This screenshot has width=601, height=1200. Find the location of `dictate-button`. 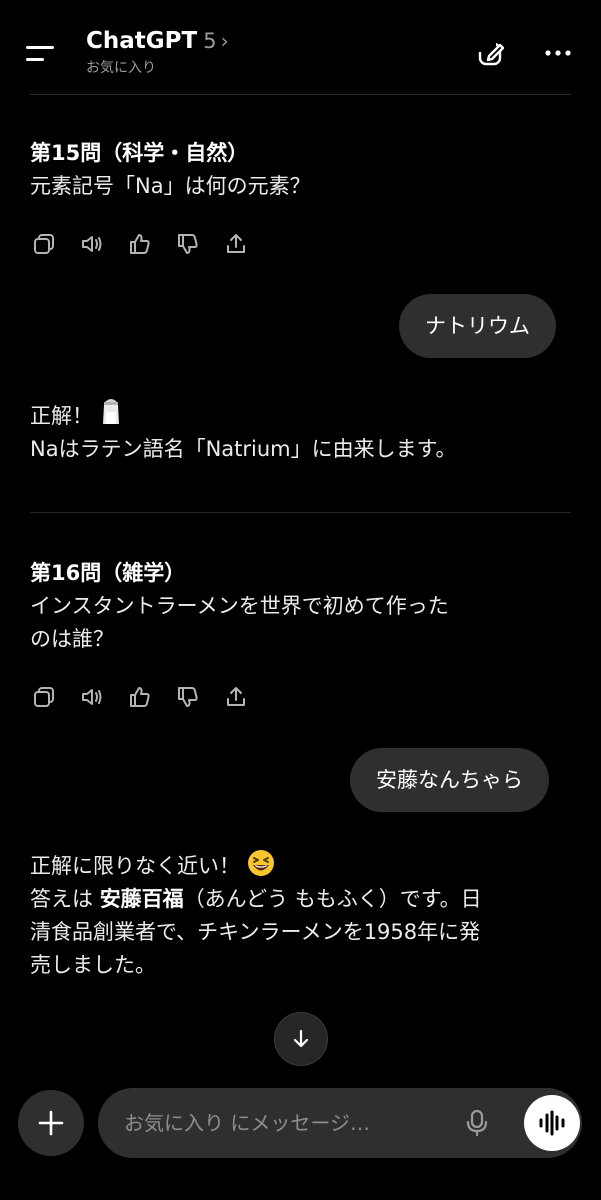

dictate-button is located at coordinates (477, 1123).